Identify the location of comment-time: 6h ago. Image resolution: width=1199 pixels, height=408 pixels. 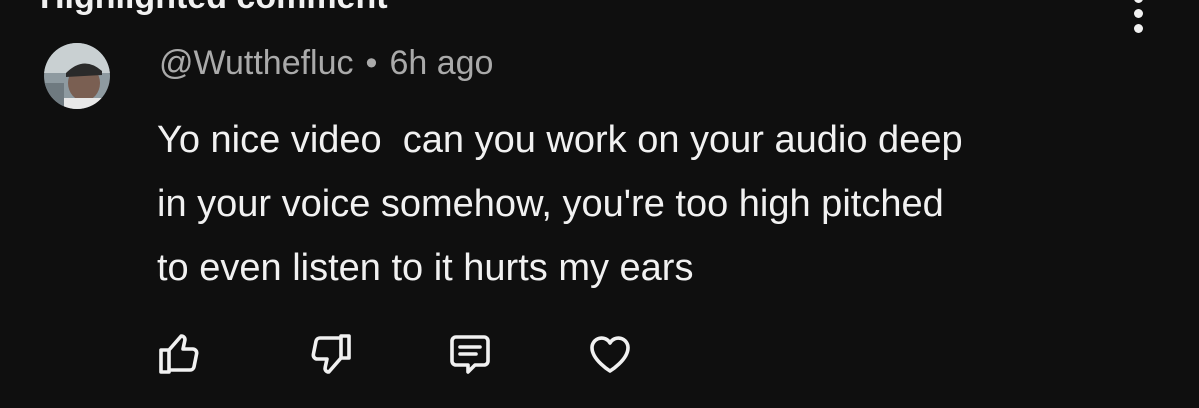
(441, 63).